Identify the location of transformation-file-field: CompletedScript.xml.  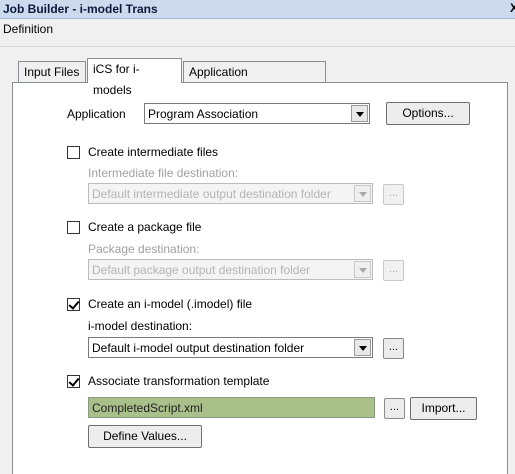
(231, 407).